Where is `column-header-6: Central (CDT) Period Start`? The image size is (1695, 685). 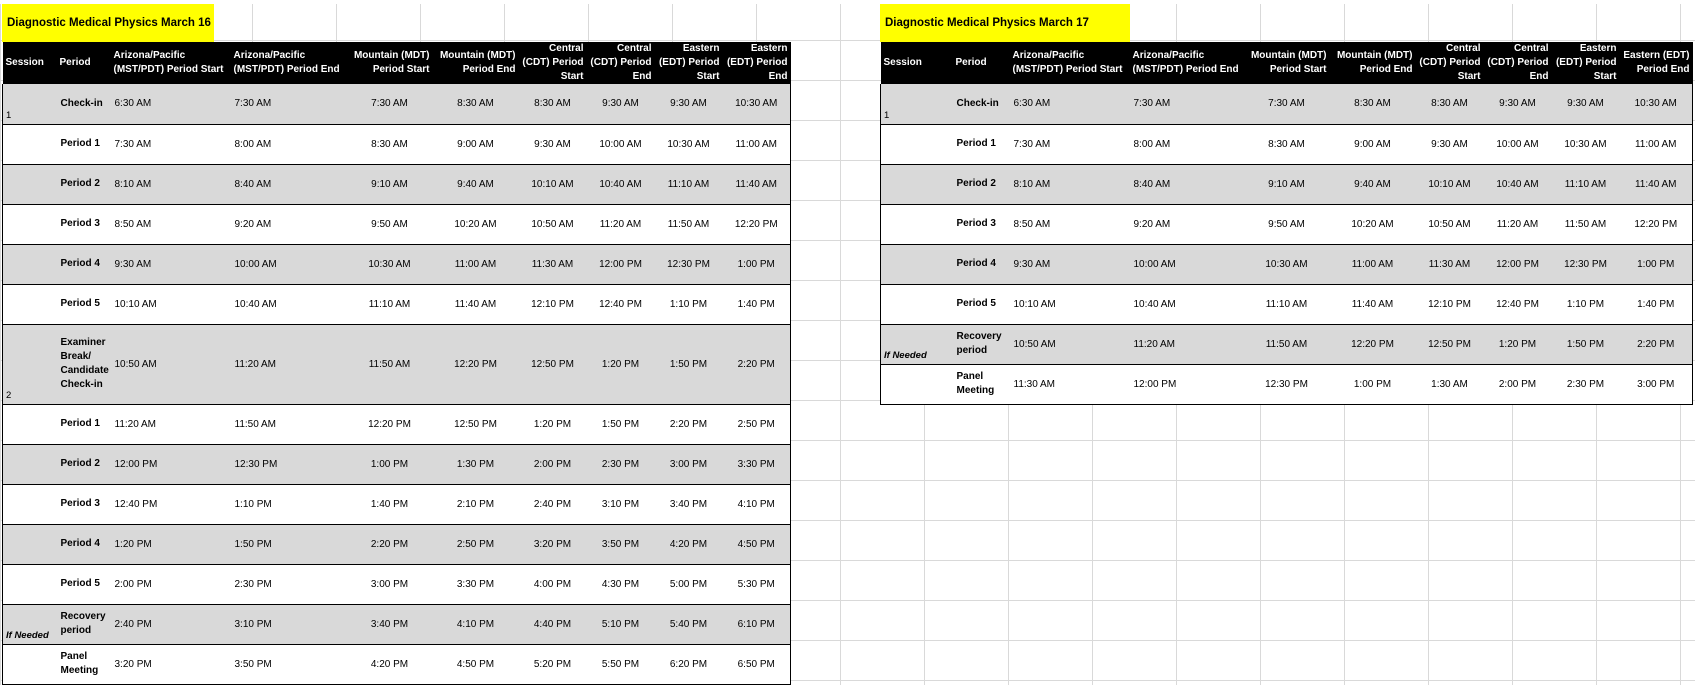 column-header-6: Central (CDT) Period Start is located at coordinates (1449, 63).